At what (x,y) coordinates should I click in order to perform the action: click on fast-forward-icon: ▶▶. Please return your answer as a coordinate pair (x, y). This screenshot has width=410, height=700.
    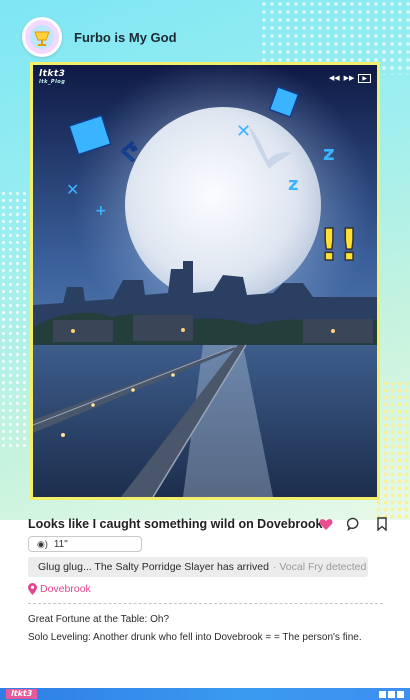
    Looking at the image, I should click on (349, 78).